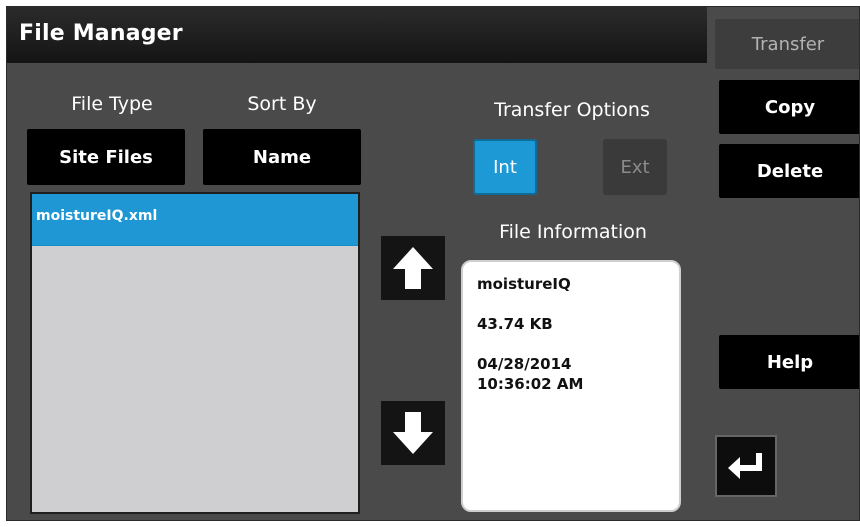 This screenshot has width=860, height=527. What do you see at coordinates (635, 167) in the screenshot?
I see `ext-toggle: Ext` at bounding box center [635, 167].